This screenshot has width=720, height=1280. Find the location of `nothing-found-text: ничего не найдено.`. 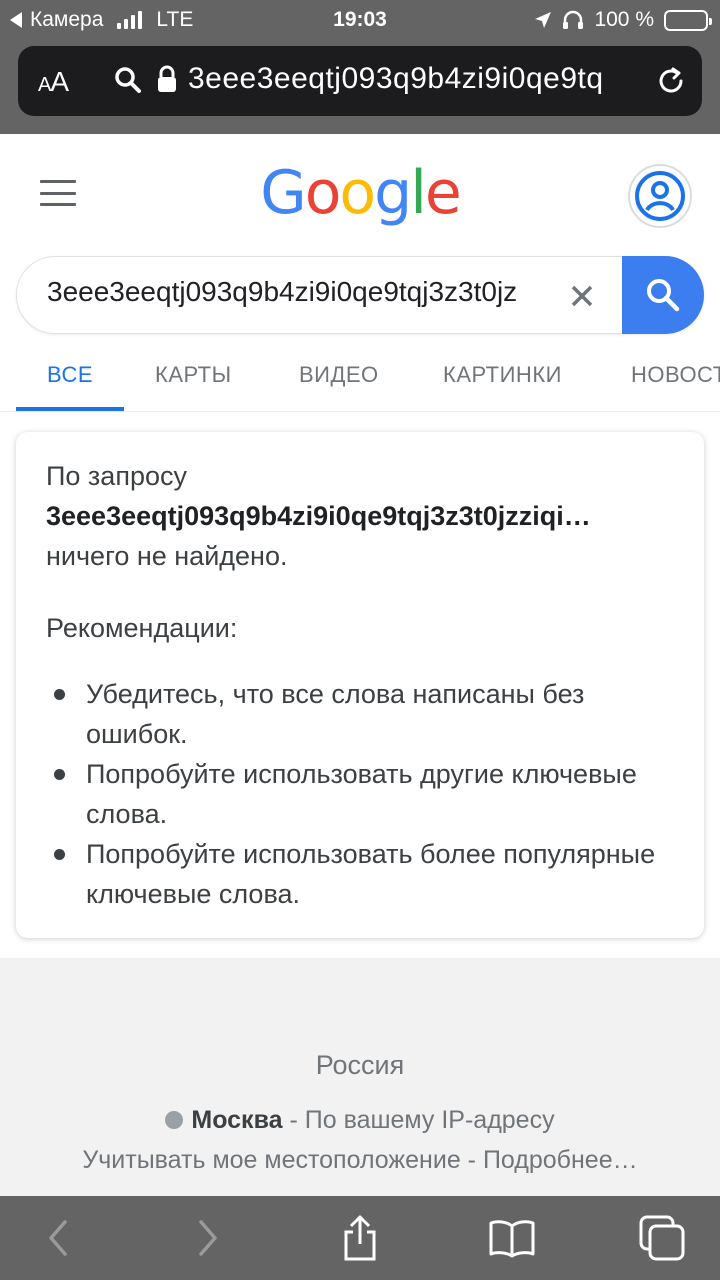

nothing-found-text: ничего не найдено. is located at coordinates (167, 556).